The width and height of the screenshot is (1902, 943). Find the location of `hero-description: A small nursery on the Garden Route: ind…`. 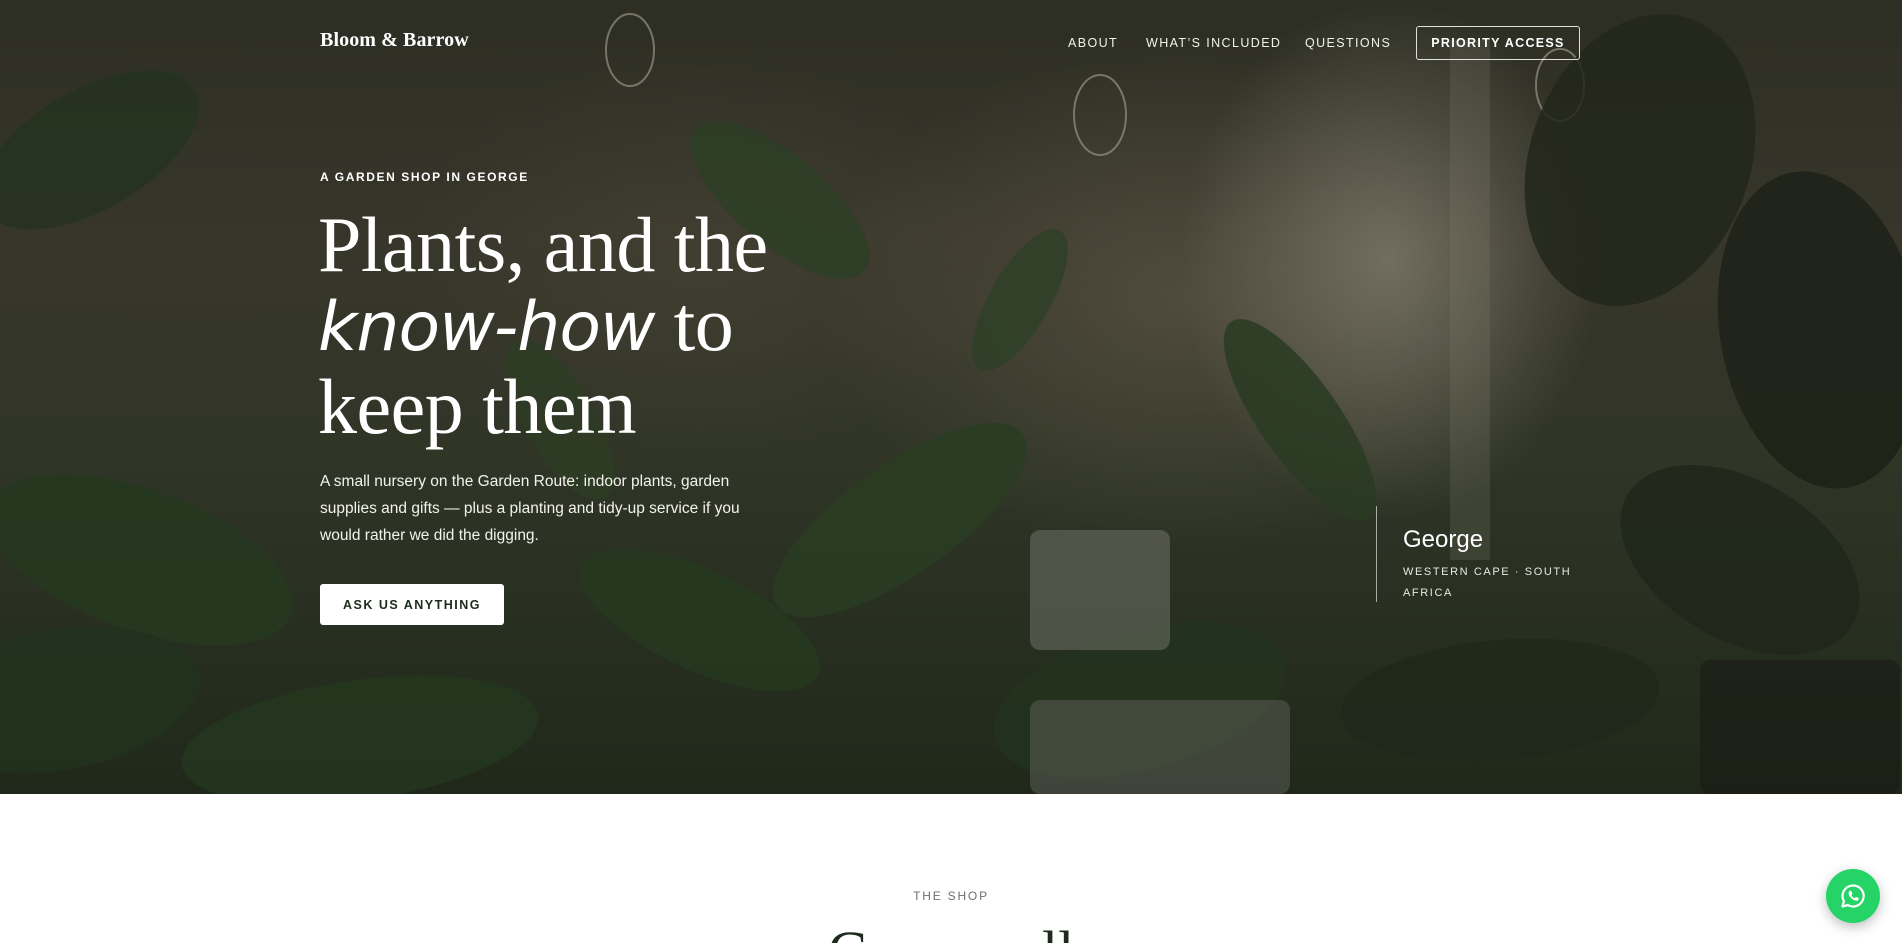

hero-description: A small nursery on the Garden Route: ind… is located at coordinates (530, 508).